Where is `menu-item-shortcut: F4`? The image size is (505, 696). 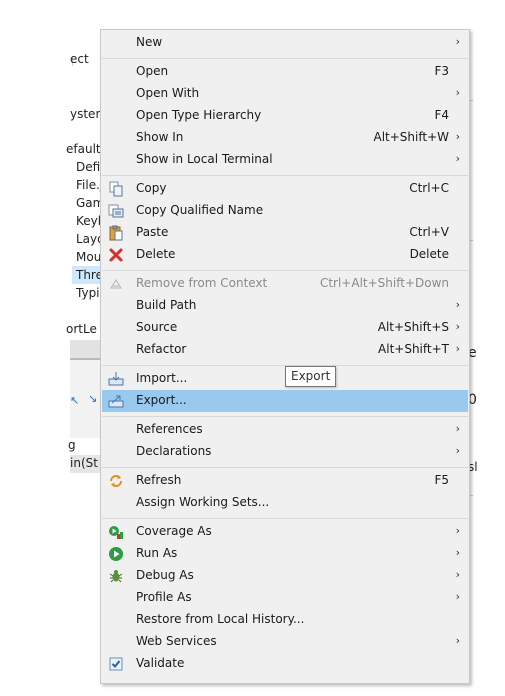
menu-item-shortcut: F4 is located at coordinates (441, 115).